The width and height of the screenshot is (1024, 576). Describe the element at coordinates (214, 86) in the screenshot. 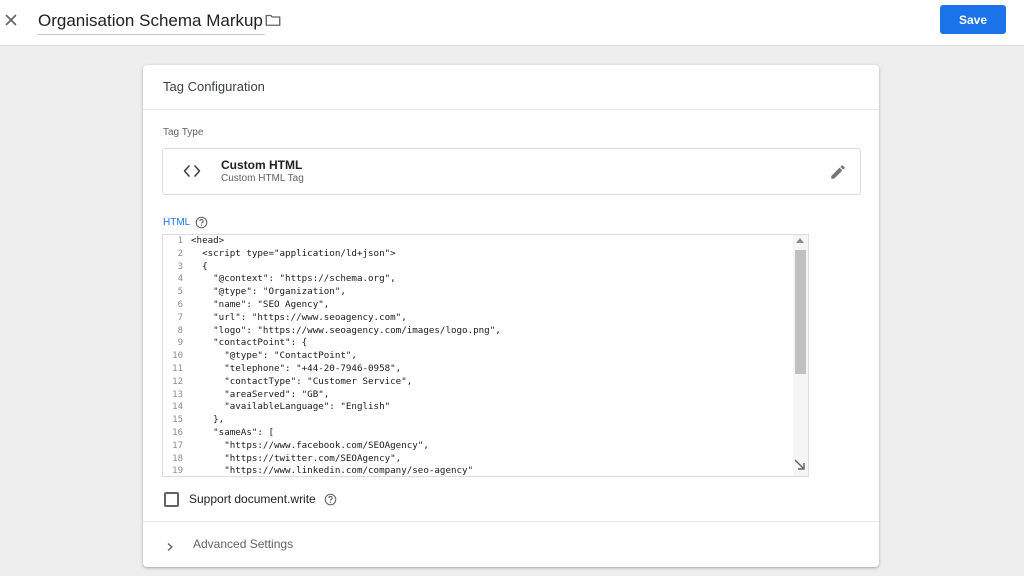

I see `card-title: Tag Configuration` at that location.